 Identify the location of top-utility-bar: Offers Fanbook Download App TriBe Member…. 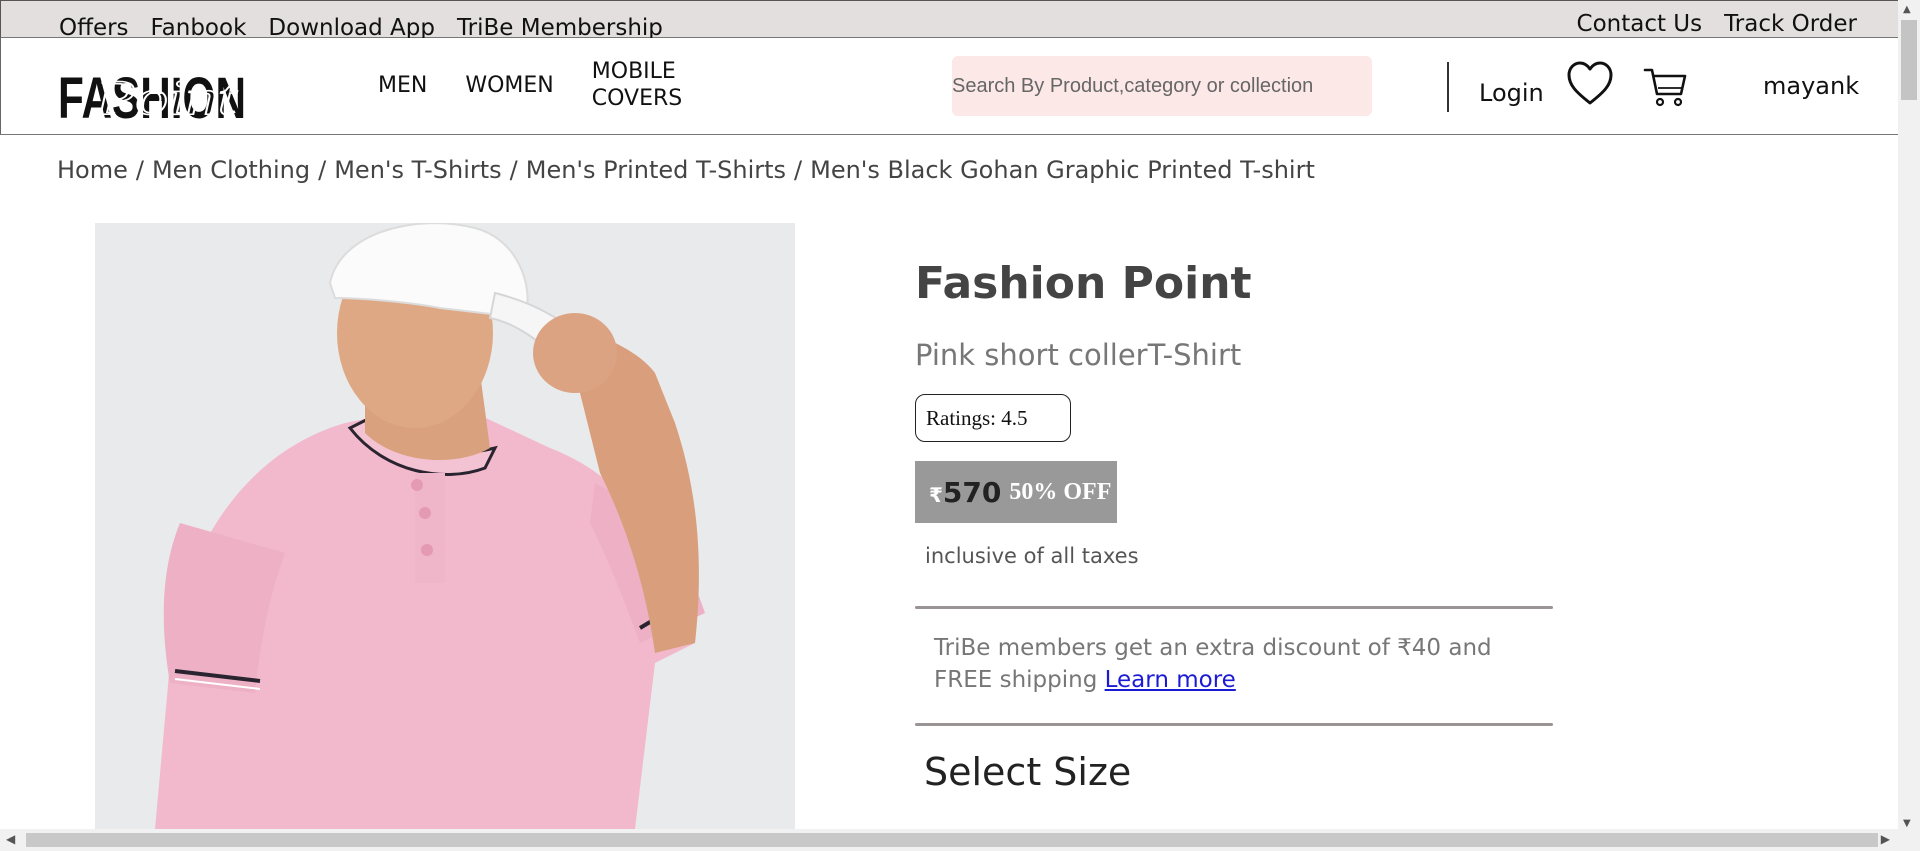
(960, 20).